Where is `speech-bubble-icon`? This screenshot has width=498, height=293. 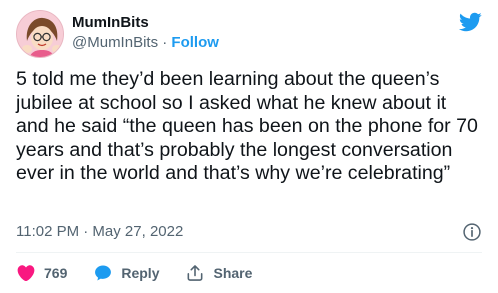
speech-bubble-icon is located at coordinates (103, 273).